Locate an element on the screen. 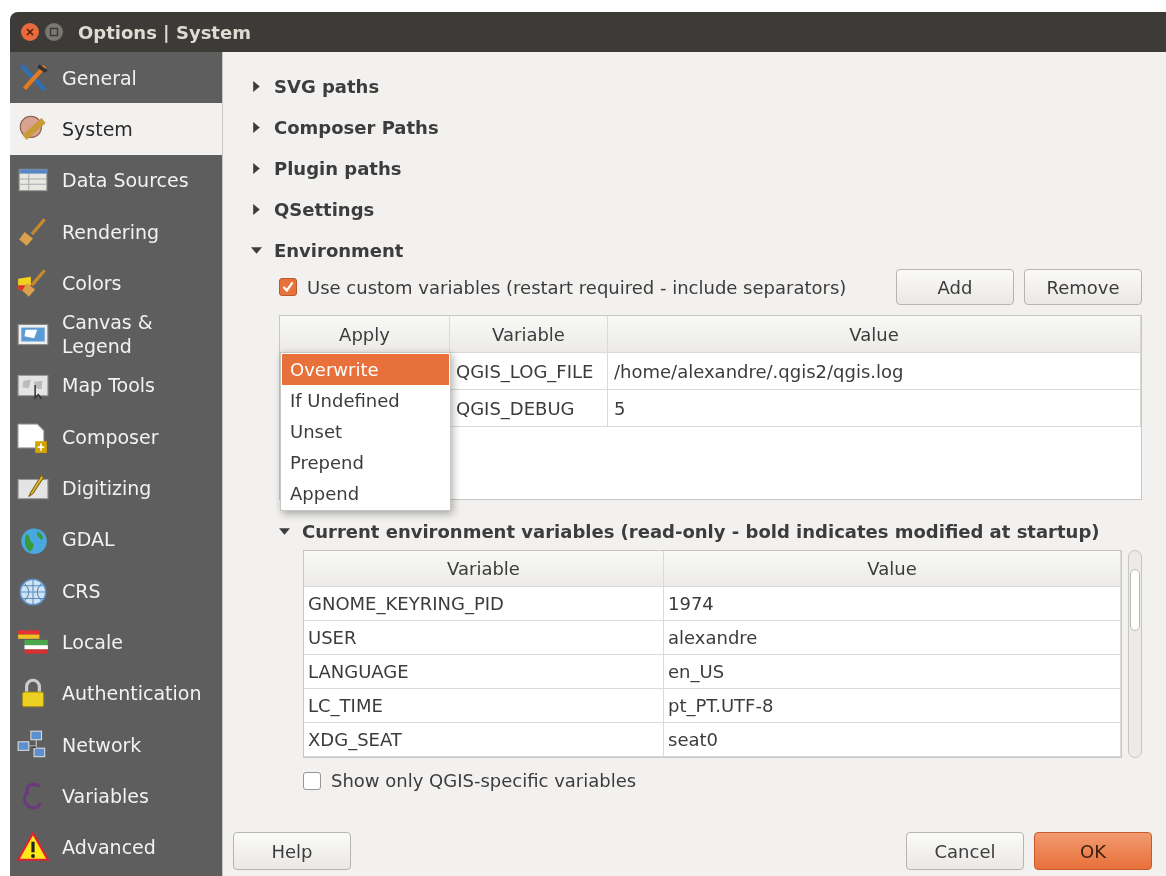 The image size is (1166, 876). section-header: Environment is located at coordinates (696, 250).